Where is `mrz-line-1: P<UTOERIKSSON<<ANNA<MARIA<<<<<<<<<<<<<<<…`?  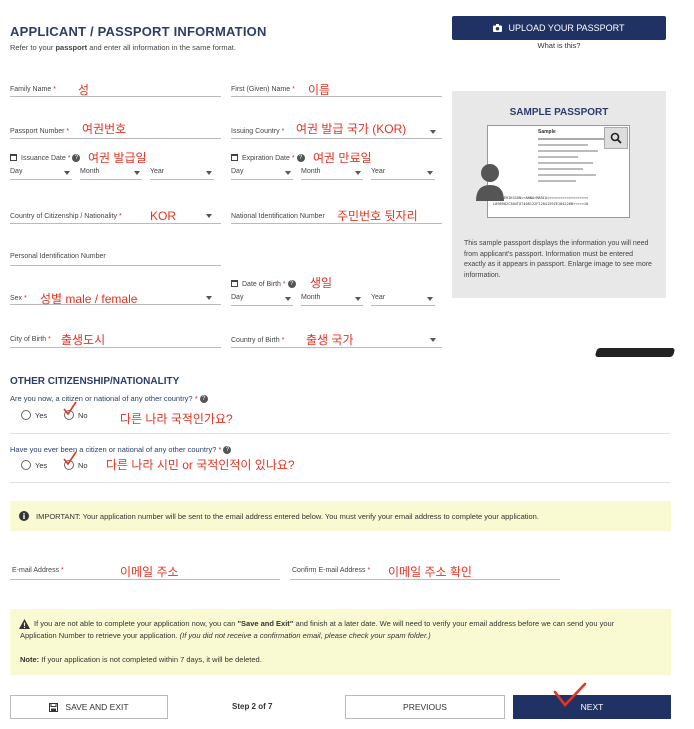
mrz-line-1: P<UTOERIKSSON<<ANNA<MARIA<<<<<<<<<<<<<<<… is located at coordinates (541, 198).